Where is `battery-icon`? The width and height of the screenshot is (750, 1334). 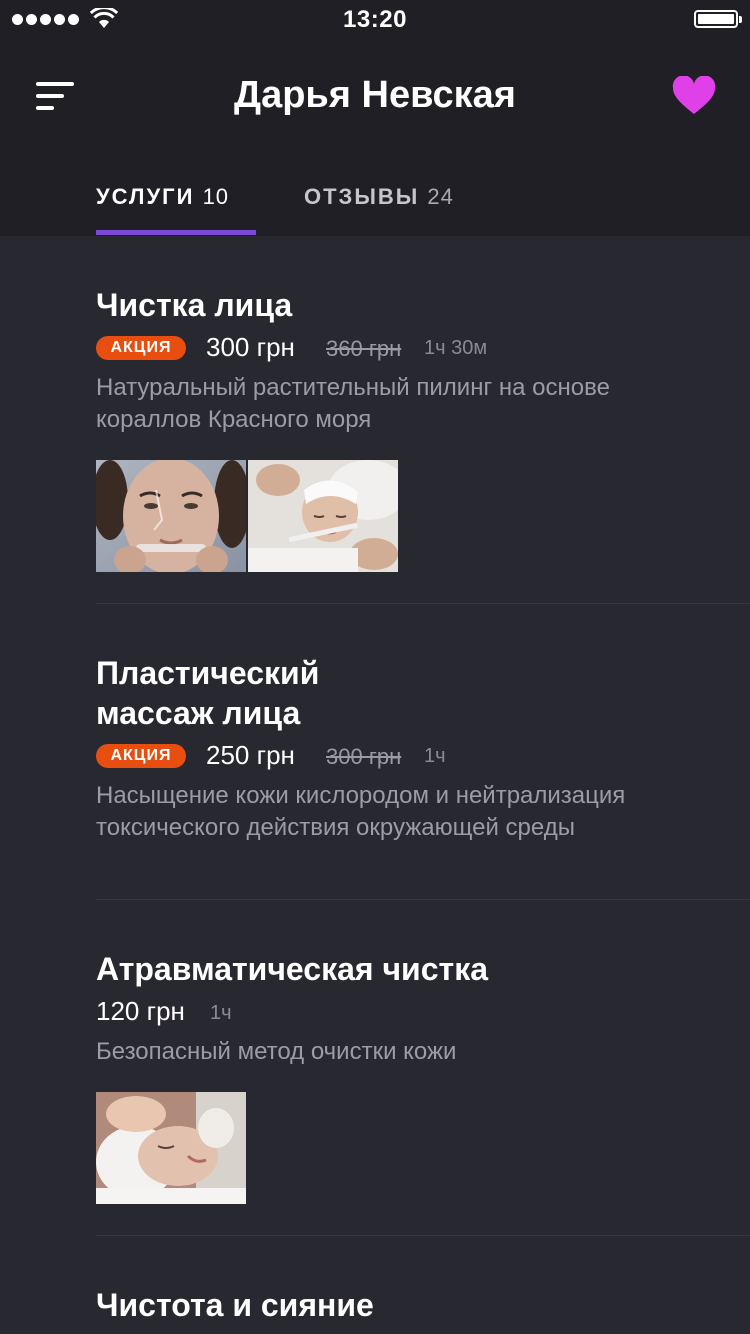
battery-icon is located at coordinates (718, 19).